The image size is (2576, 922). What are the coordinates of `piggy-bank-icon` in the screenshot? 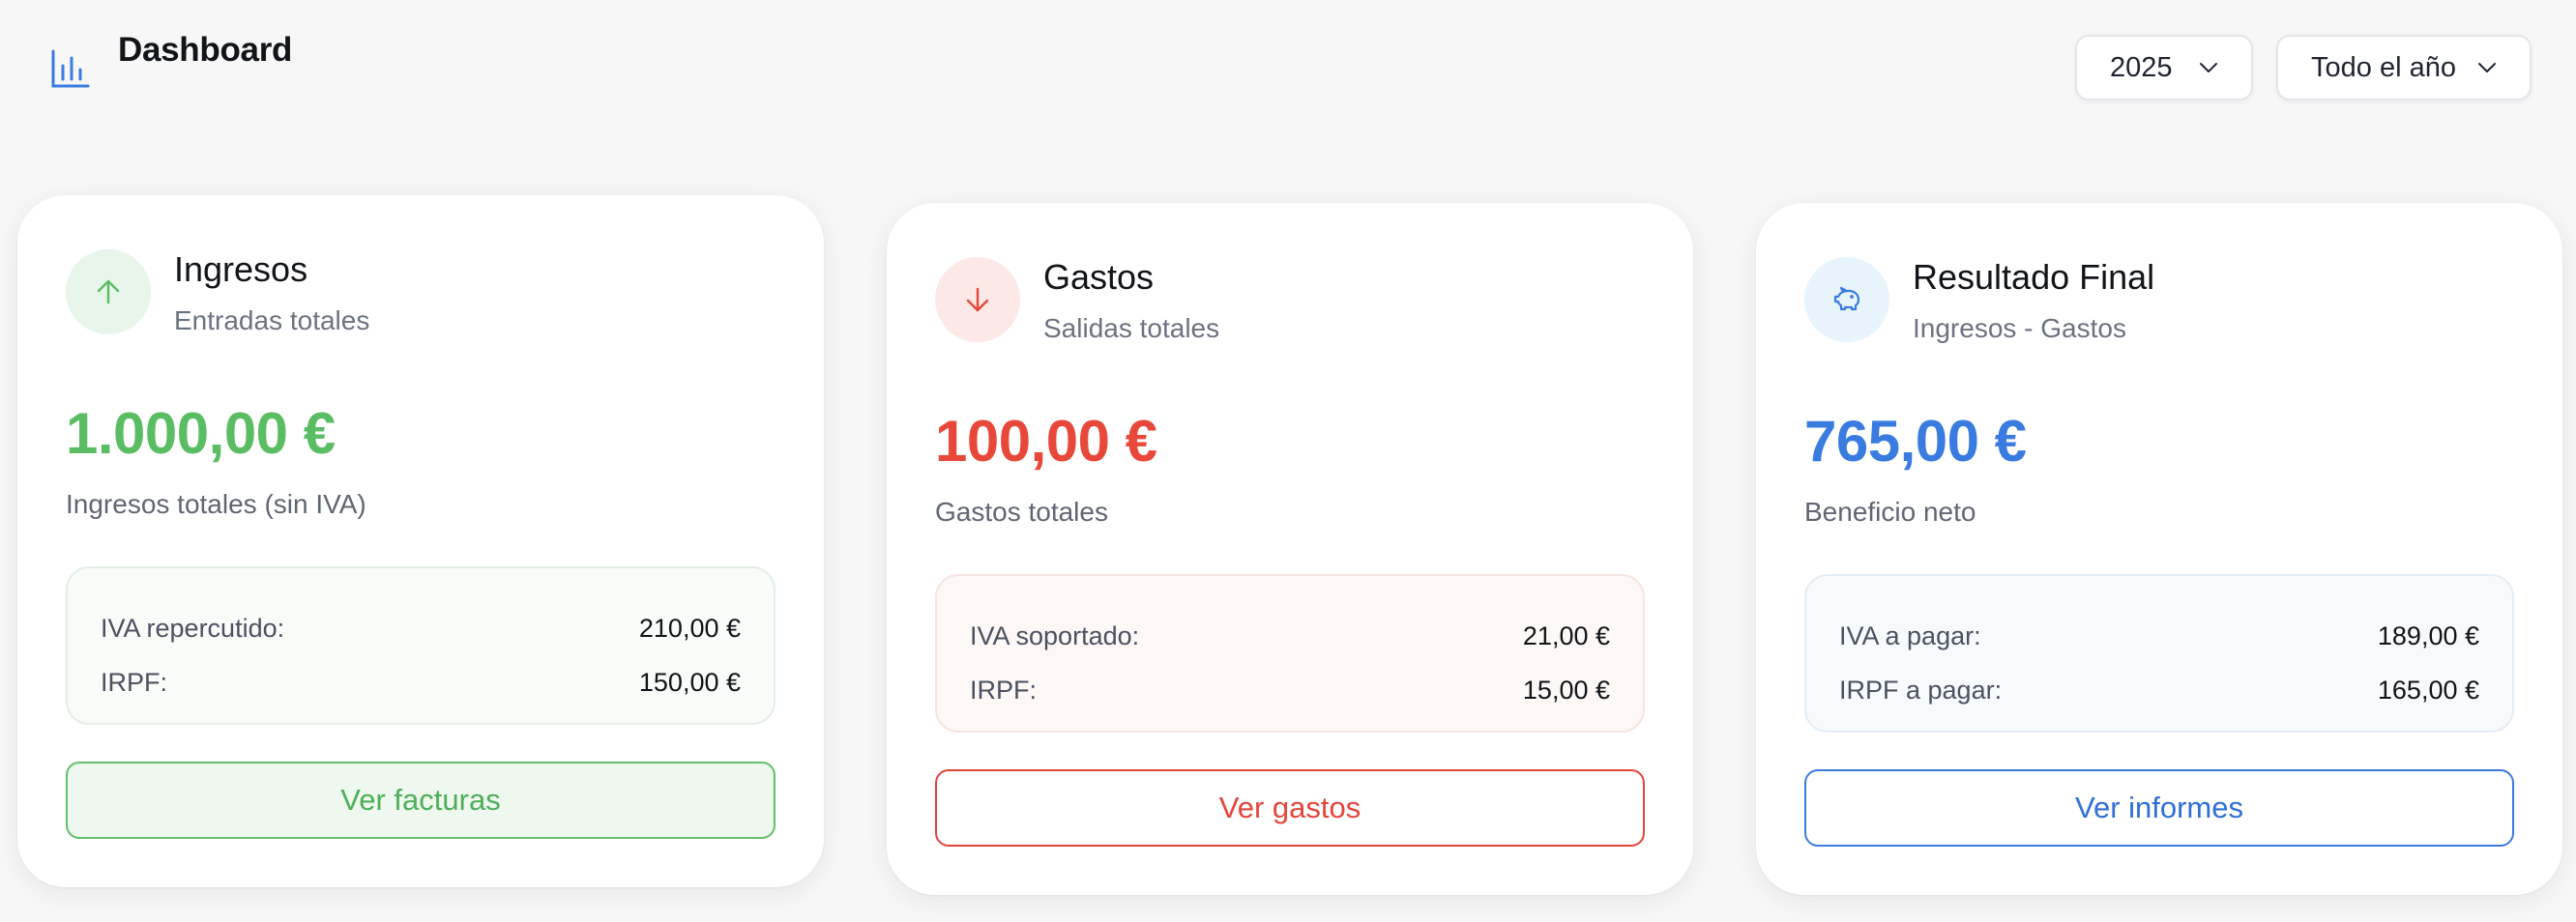 It's located at (1846, 298).